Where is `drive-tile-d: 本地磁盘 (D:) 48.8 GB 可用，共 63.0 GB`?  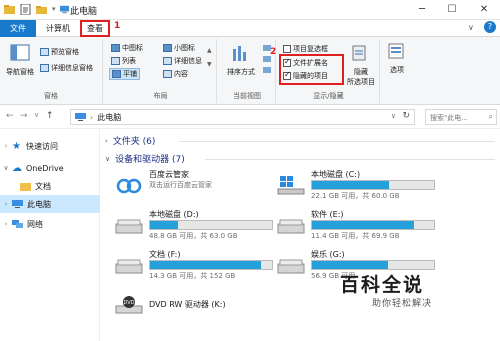
drive-tile-d: 本地磁盘 (D:) 48.8 GB 可用，共 63.0 GB is located at coordinates (197, 227).